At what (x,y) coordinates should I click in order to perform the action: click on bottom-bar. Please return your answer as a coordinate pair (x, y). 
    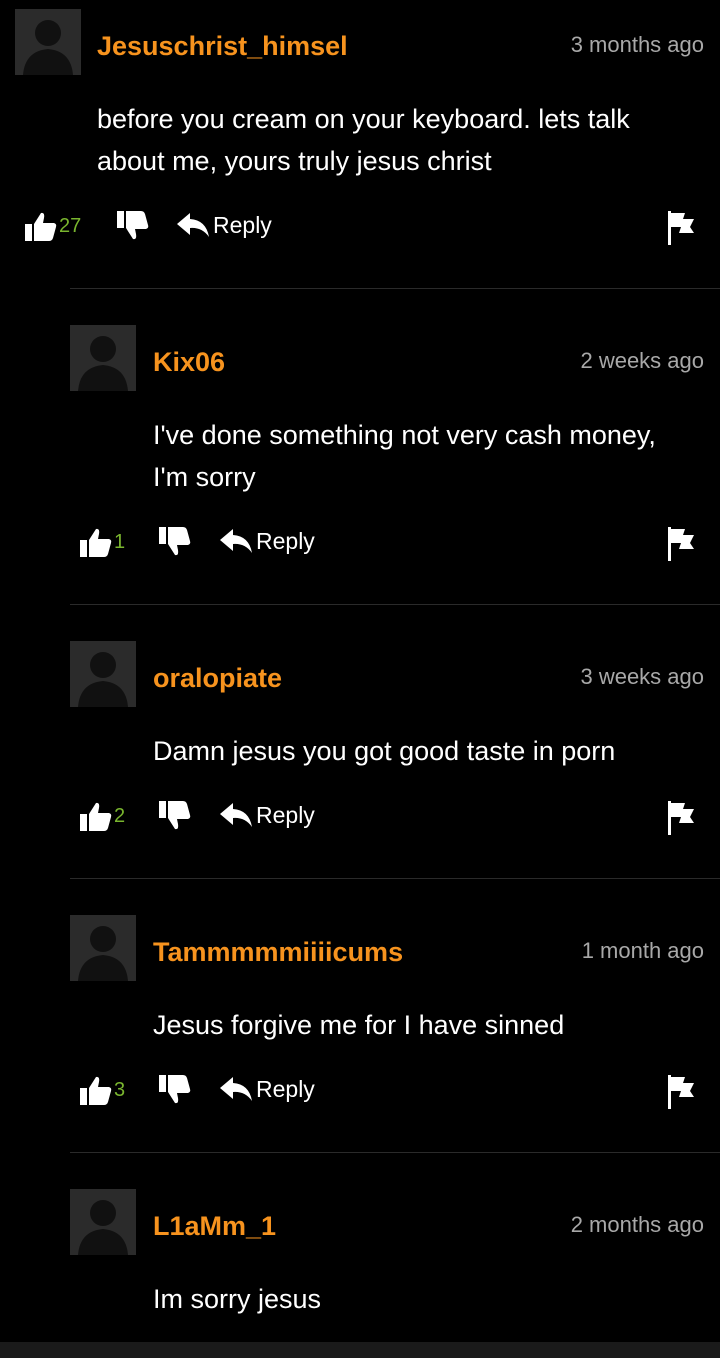
    Looking at the image, I should click on (360, 1350).